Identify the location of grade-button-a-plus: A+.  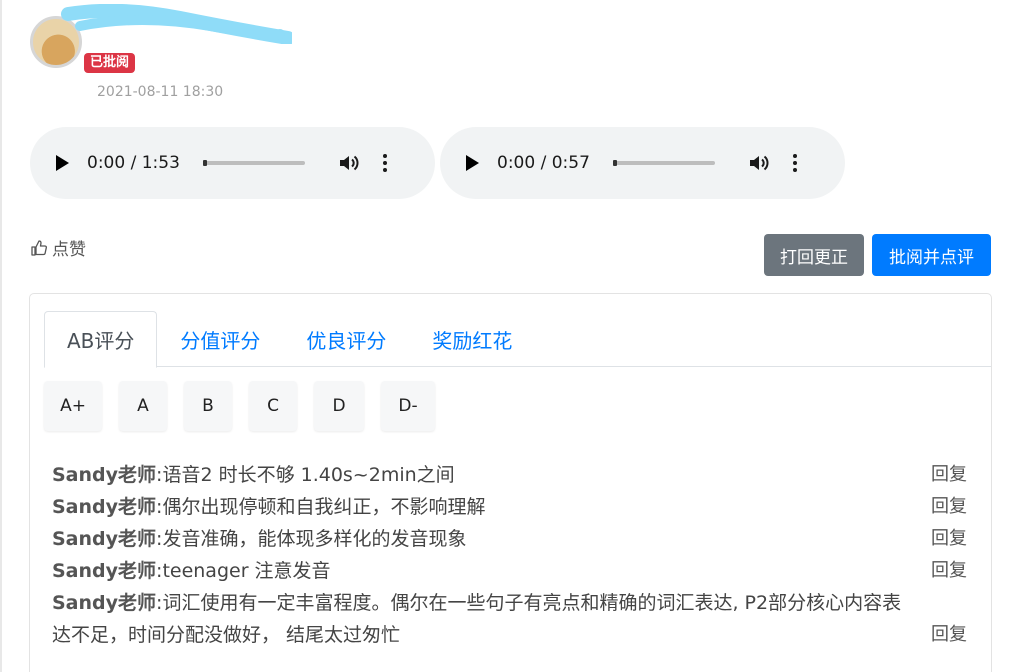
(73, 406).